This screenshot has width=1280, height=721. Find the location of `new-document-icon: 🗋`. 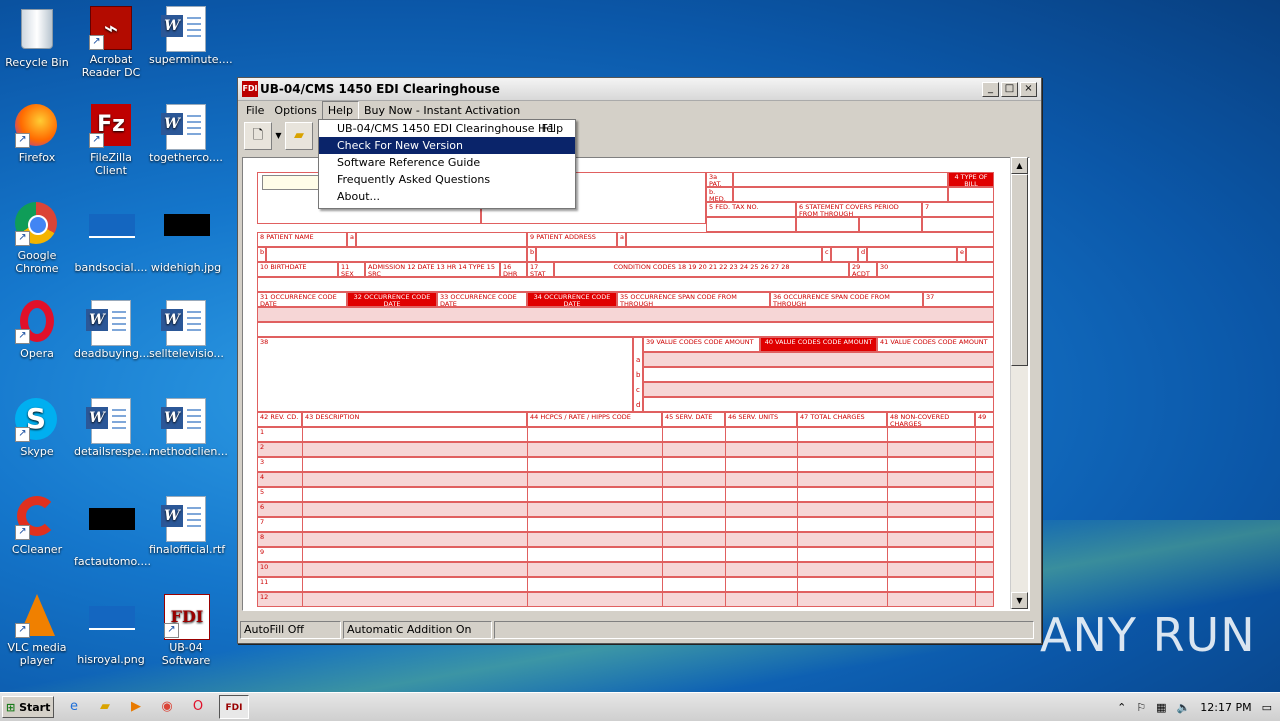

new-document-icon: 🗋 is located at coordinates (258, 136).